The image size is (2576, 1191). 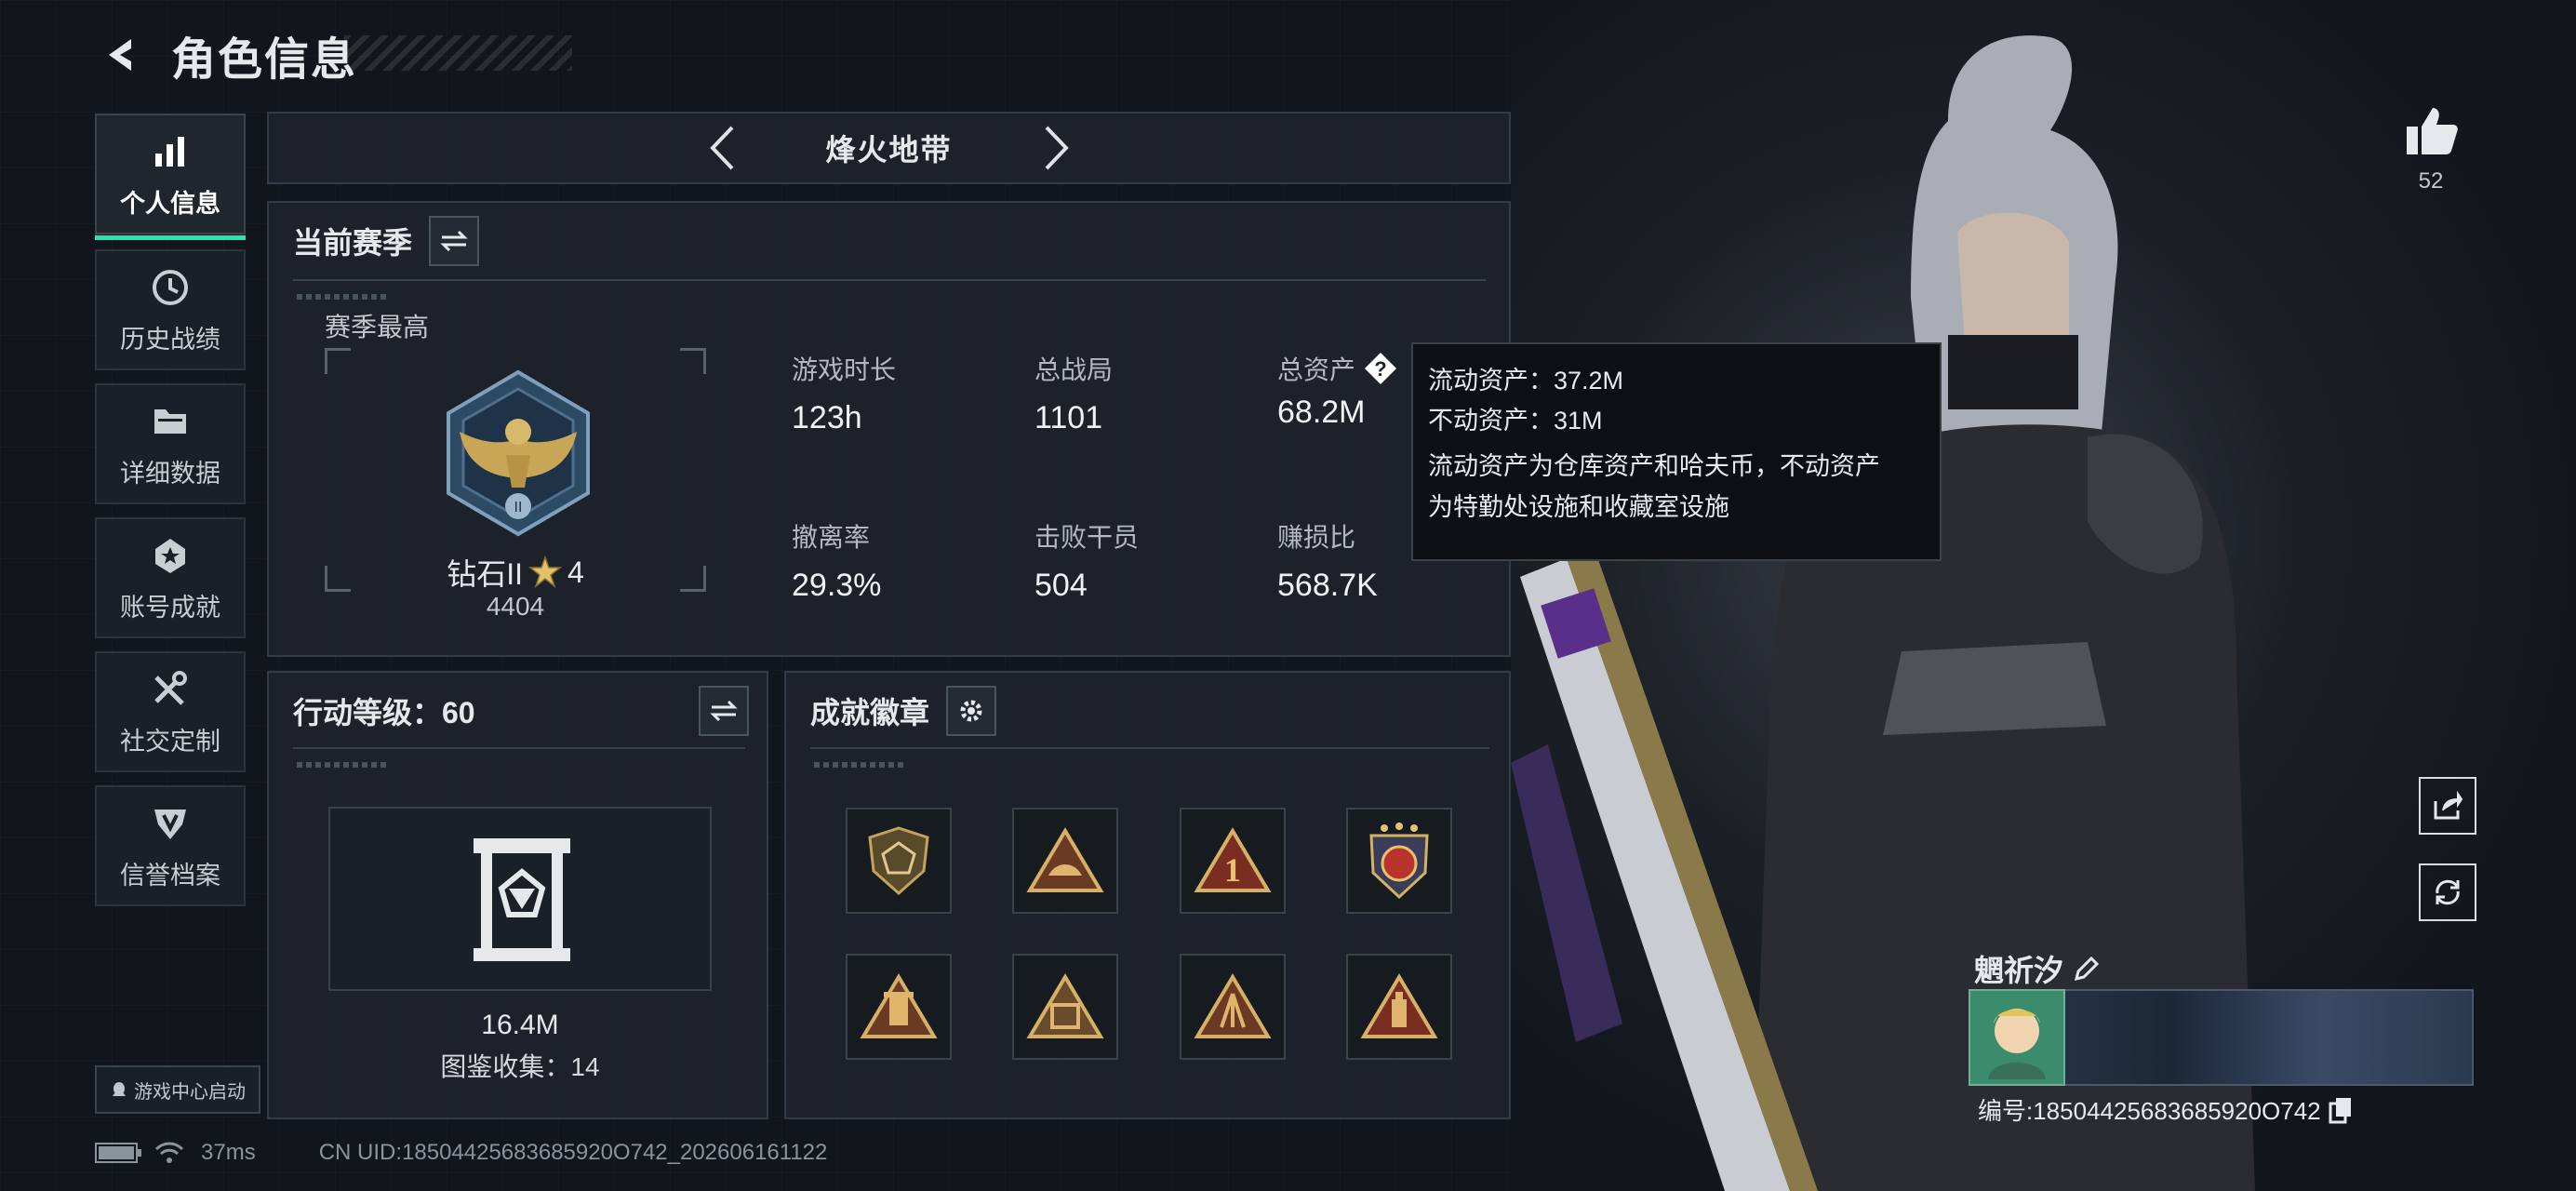 What do you see at coordinates (170, 339) in the screenshot?
I see `sidebar-item-label: 历史战绩` at bounding box center [170, 339].